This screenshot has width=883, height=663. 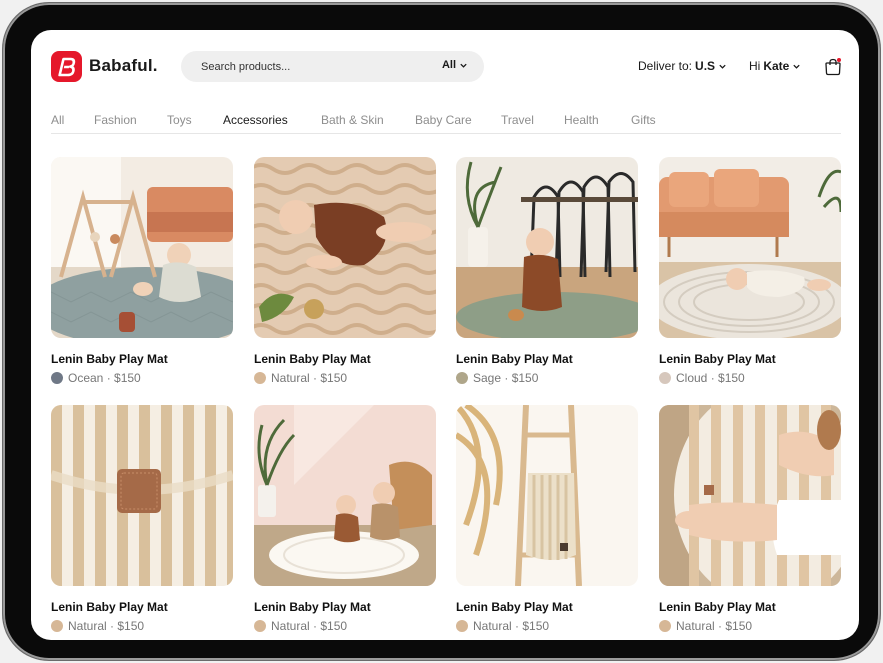 I want to click on cart-button, so click(x=833, y=67).